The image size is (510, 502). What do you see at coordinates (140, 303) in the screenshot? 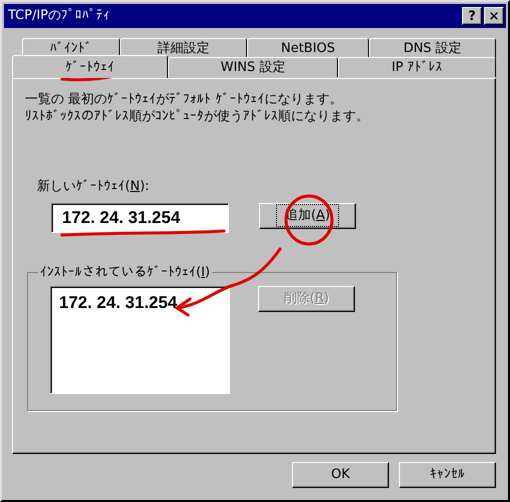
I see `list-item: 172. 24. 31.254` at bounding box center [140, 303].